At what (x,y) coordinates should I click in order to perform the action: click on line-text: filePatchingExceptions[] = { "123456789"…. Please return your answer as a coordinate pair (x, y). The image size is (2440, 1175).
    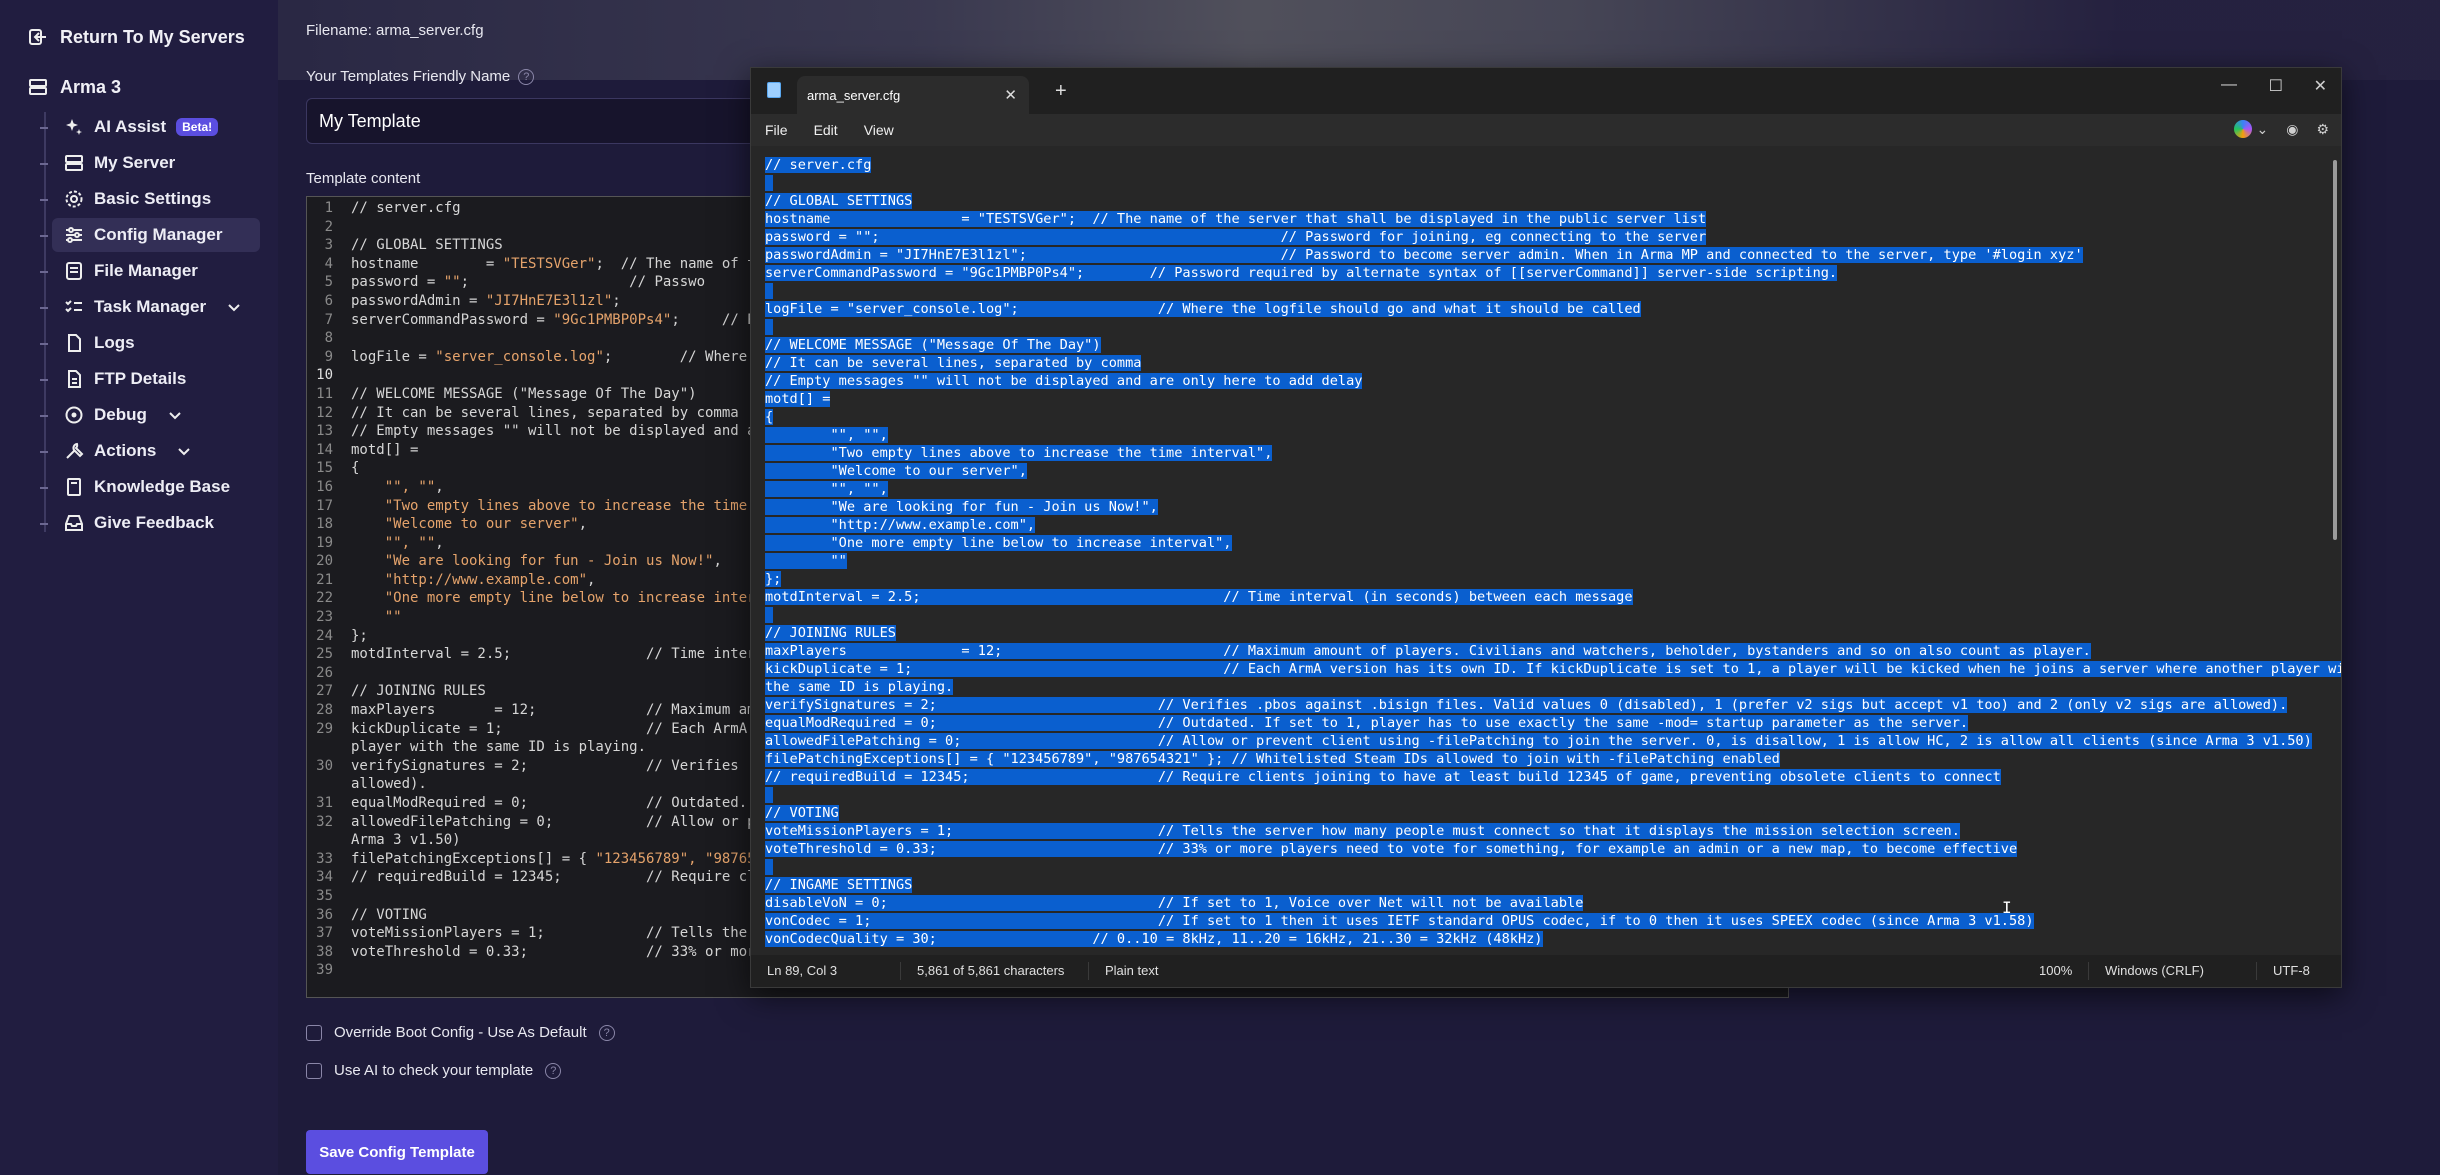
    Looking at the image, I should click on (557, 859).